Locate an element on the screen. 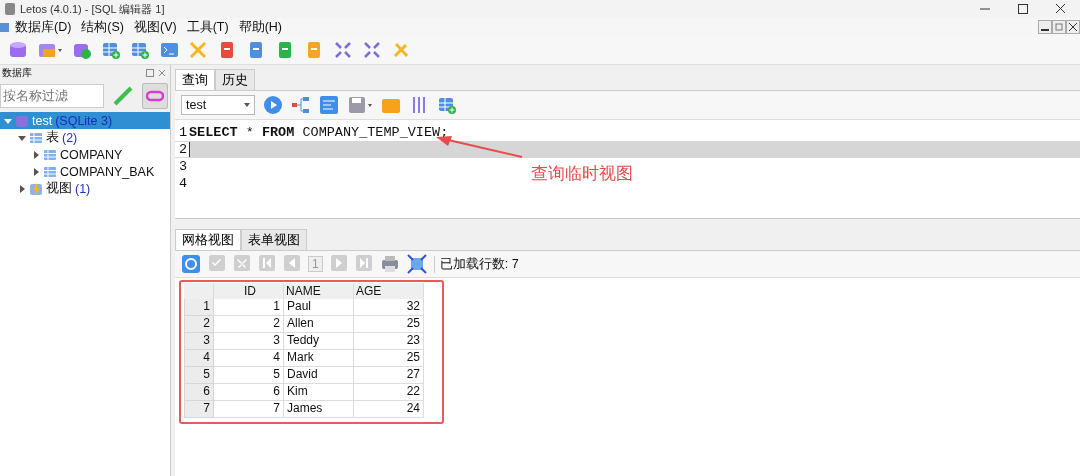 This screenshot has height=476, width=1080. tree-item: test (SQLite 3) is located at coordinates (85, 120).